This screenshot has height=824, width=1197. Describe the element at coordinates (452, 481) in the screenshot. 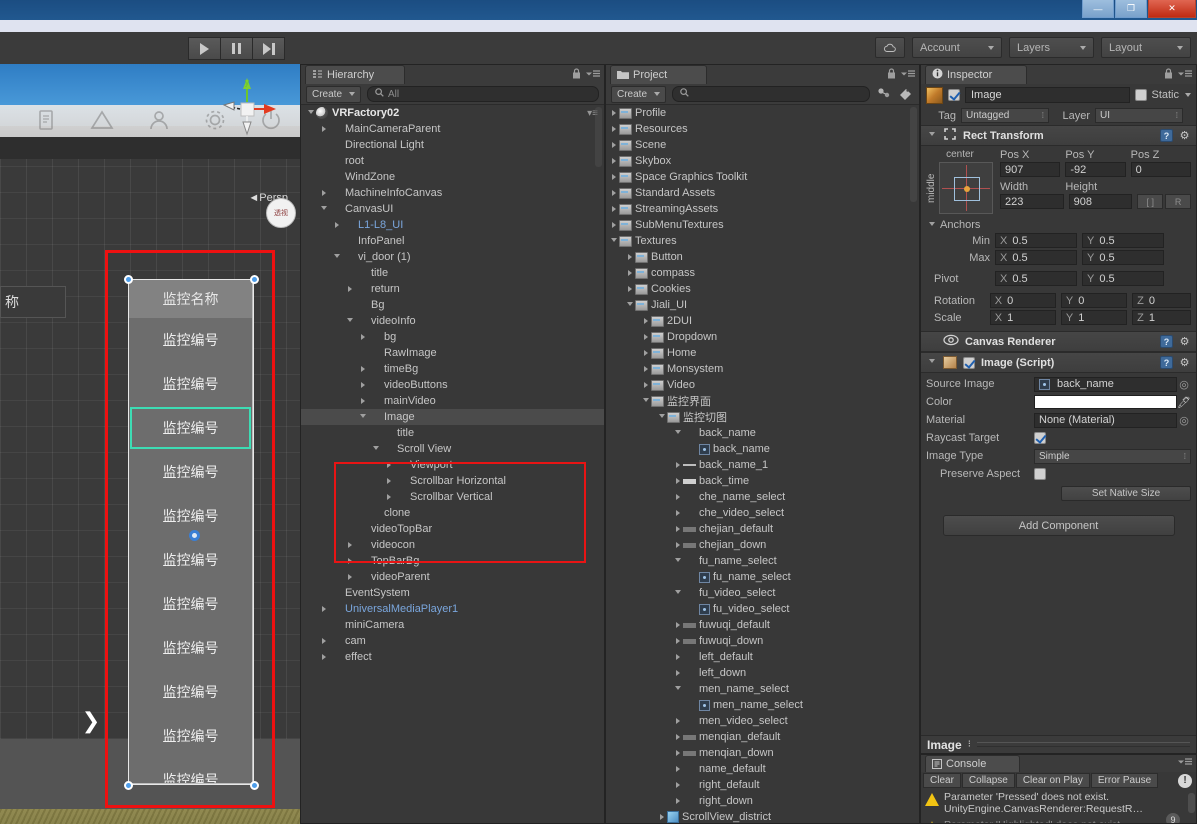

I see `tree-row: Scrollbar Horizontal` at that location.